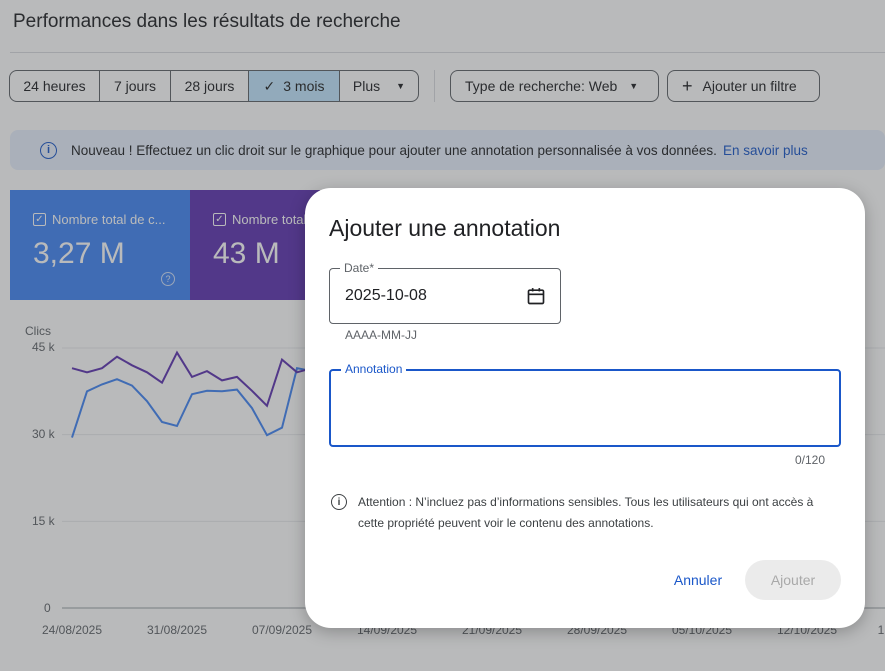 The width and height of the screenshot is (885, 671). I want to click on annotation-field-label: Annotation, so click(374, 369).